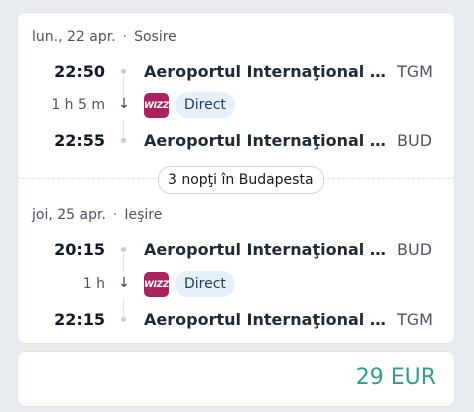 The height and width of the screenshot is (412, 474). I want to click on price-label: 29 EUR, so click(395, 377).